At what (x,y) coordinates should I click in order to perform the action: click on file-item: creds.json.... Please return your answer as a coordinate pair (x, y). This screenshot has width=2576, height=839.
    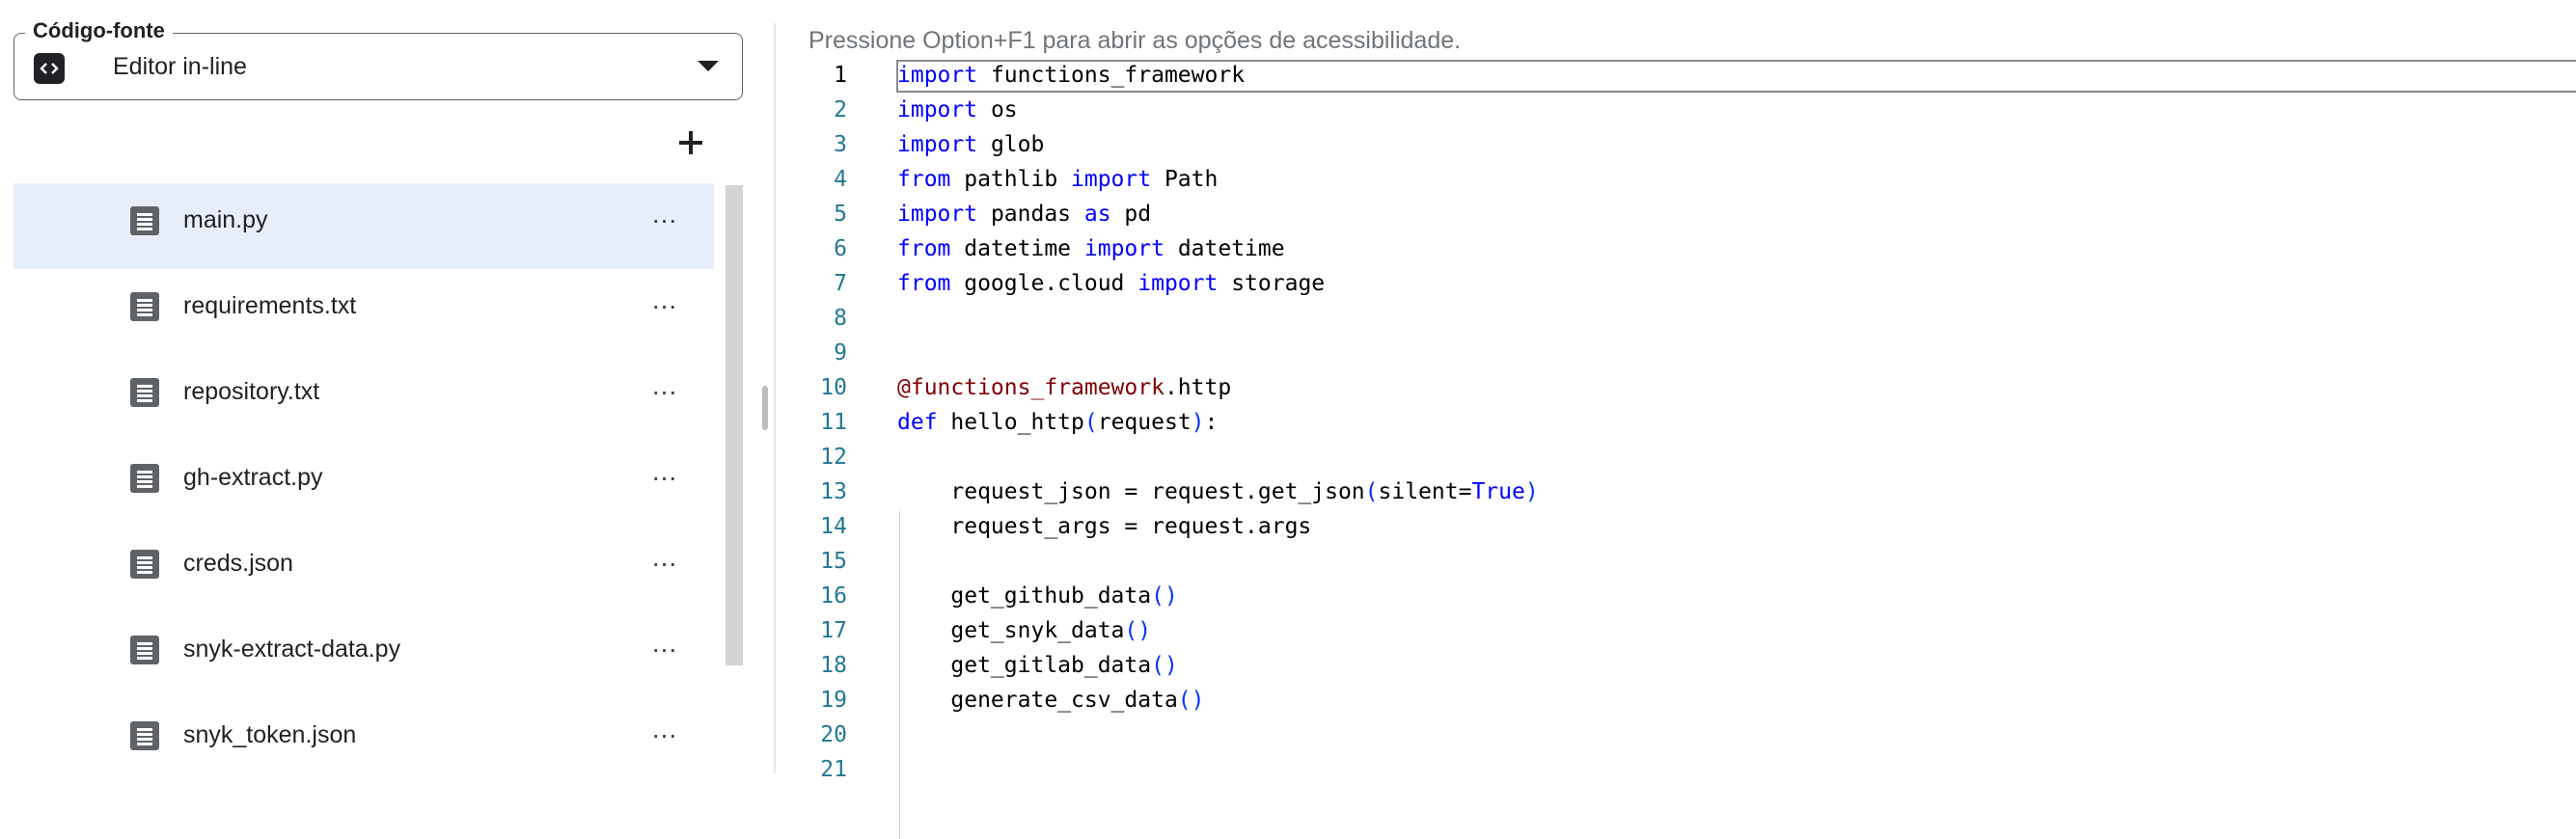
    Looking at the image, I should click on (364, 569).